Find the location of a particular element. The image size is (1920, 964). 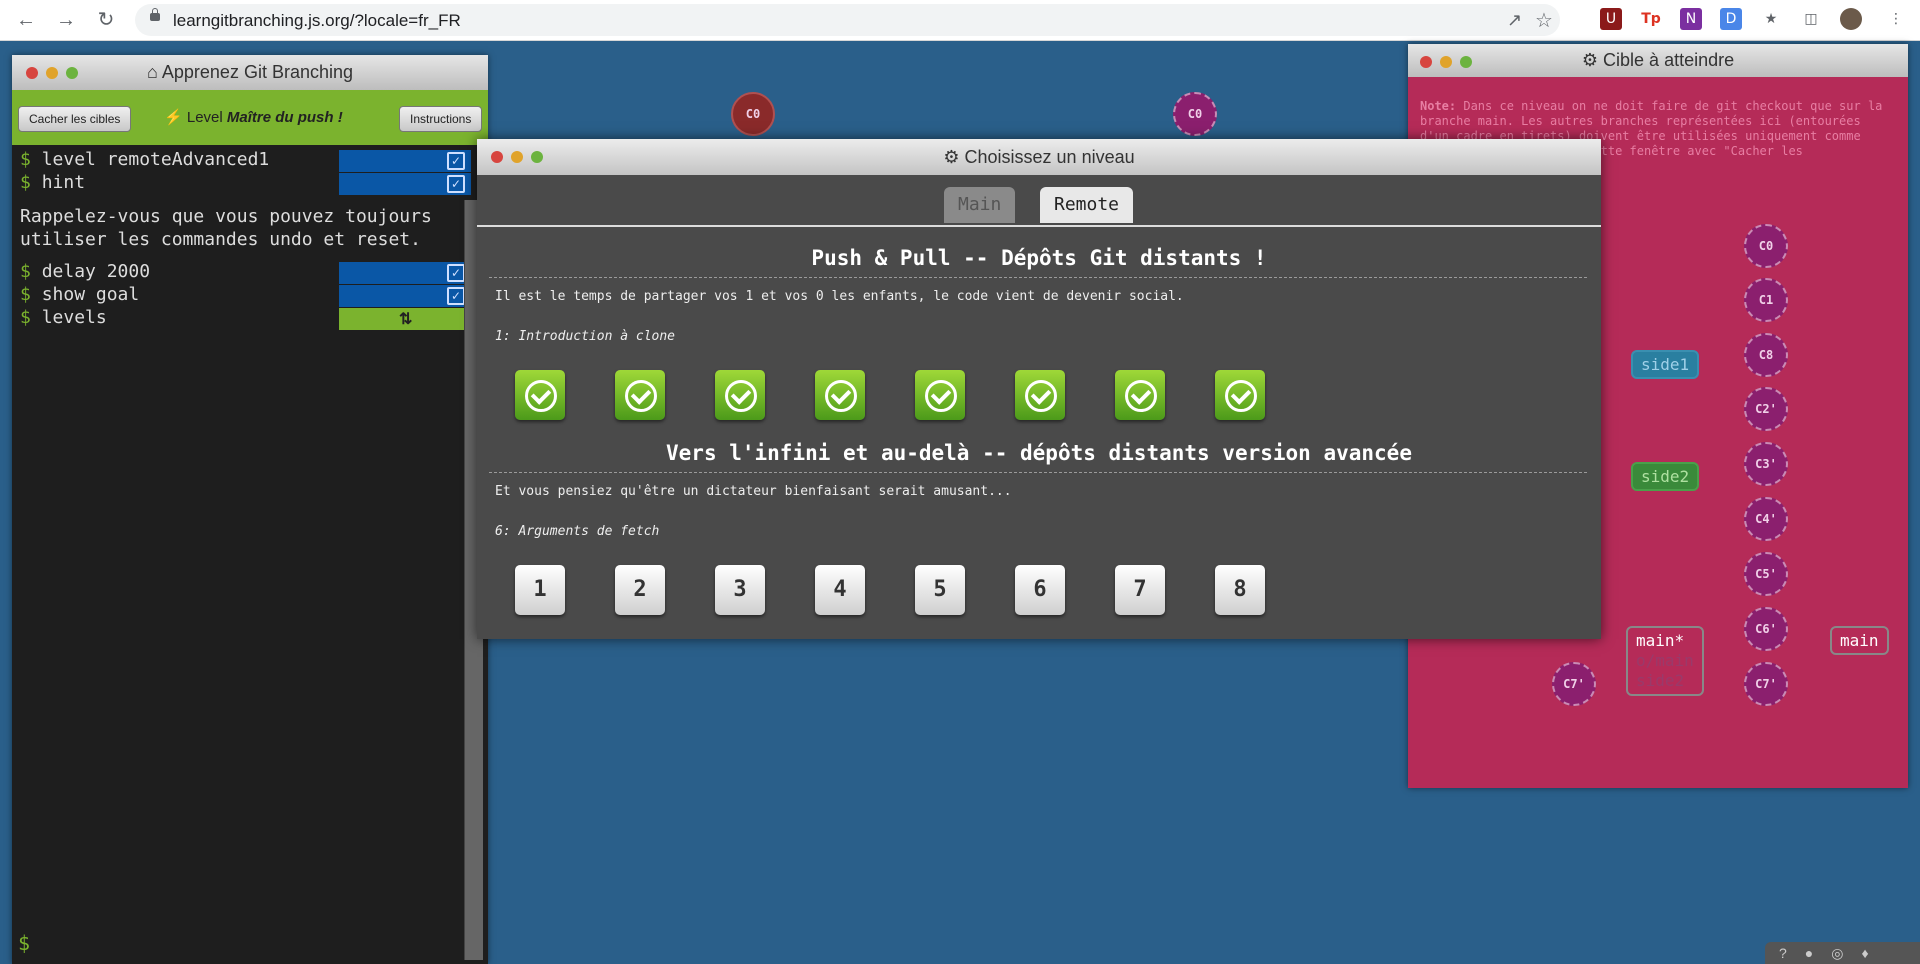

globe-icon: ◎ is located at coordinates (1846, 953).